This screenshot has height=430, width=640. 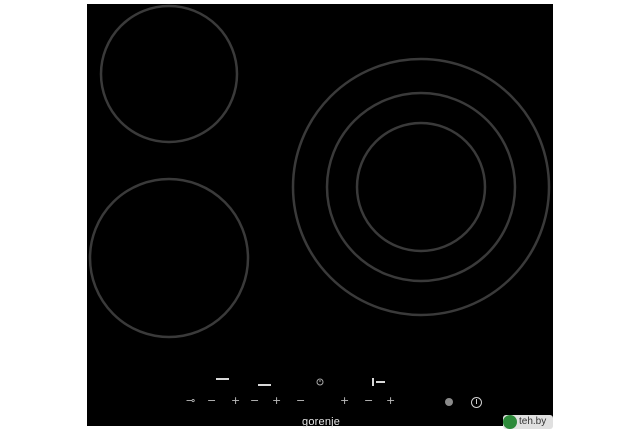 I want to click on right-zone-inner-ring, so click(x=421, y=187).